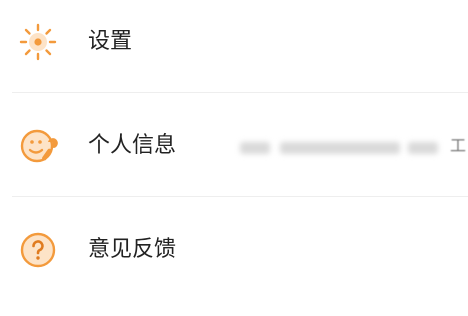  What do you see at coordinates (38, 146) in the screenshot?
I see `face-wrench-icon` at bounding box center [38, 146].